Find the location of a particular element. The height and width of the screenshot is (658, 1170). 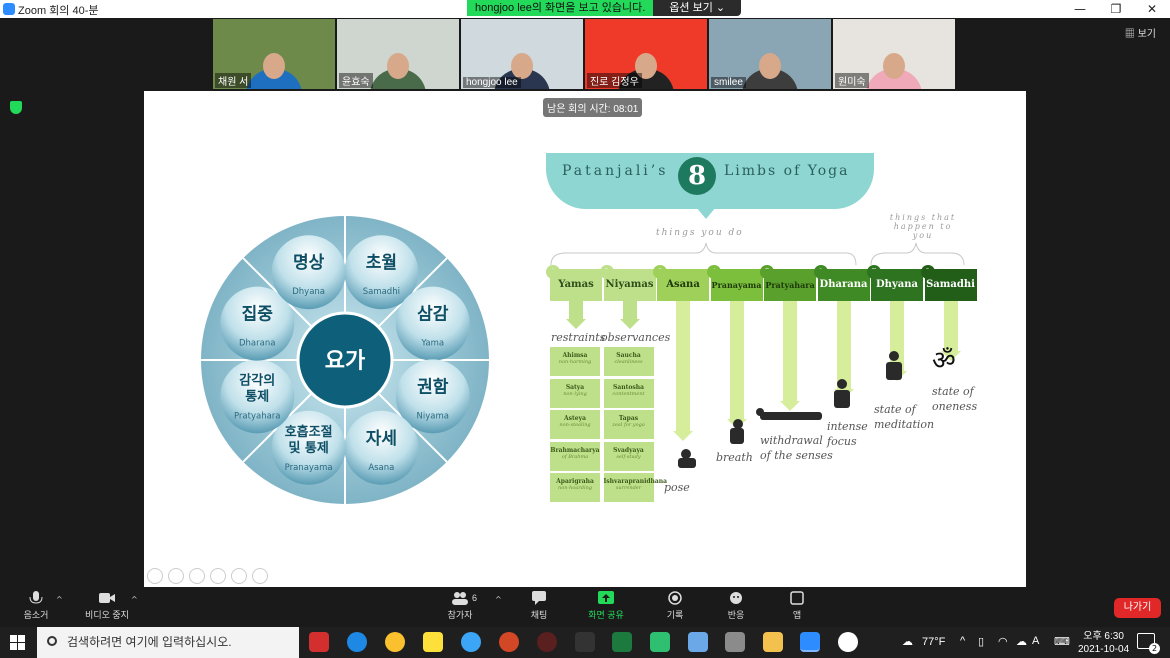

copy-icon is located at coordinates (218, 576).